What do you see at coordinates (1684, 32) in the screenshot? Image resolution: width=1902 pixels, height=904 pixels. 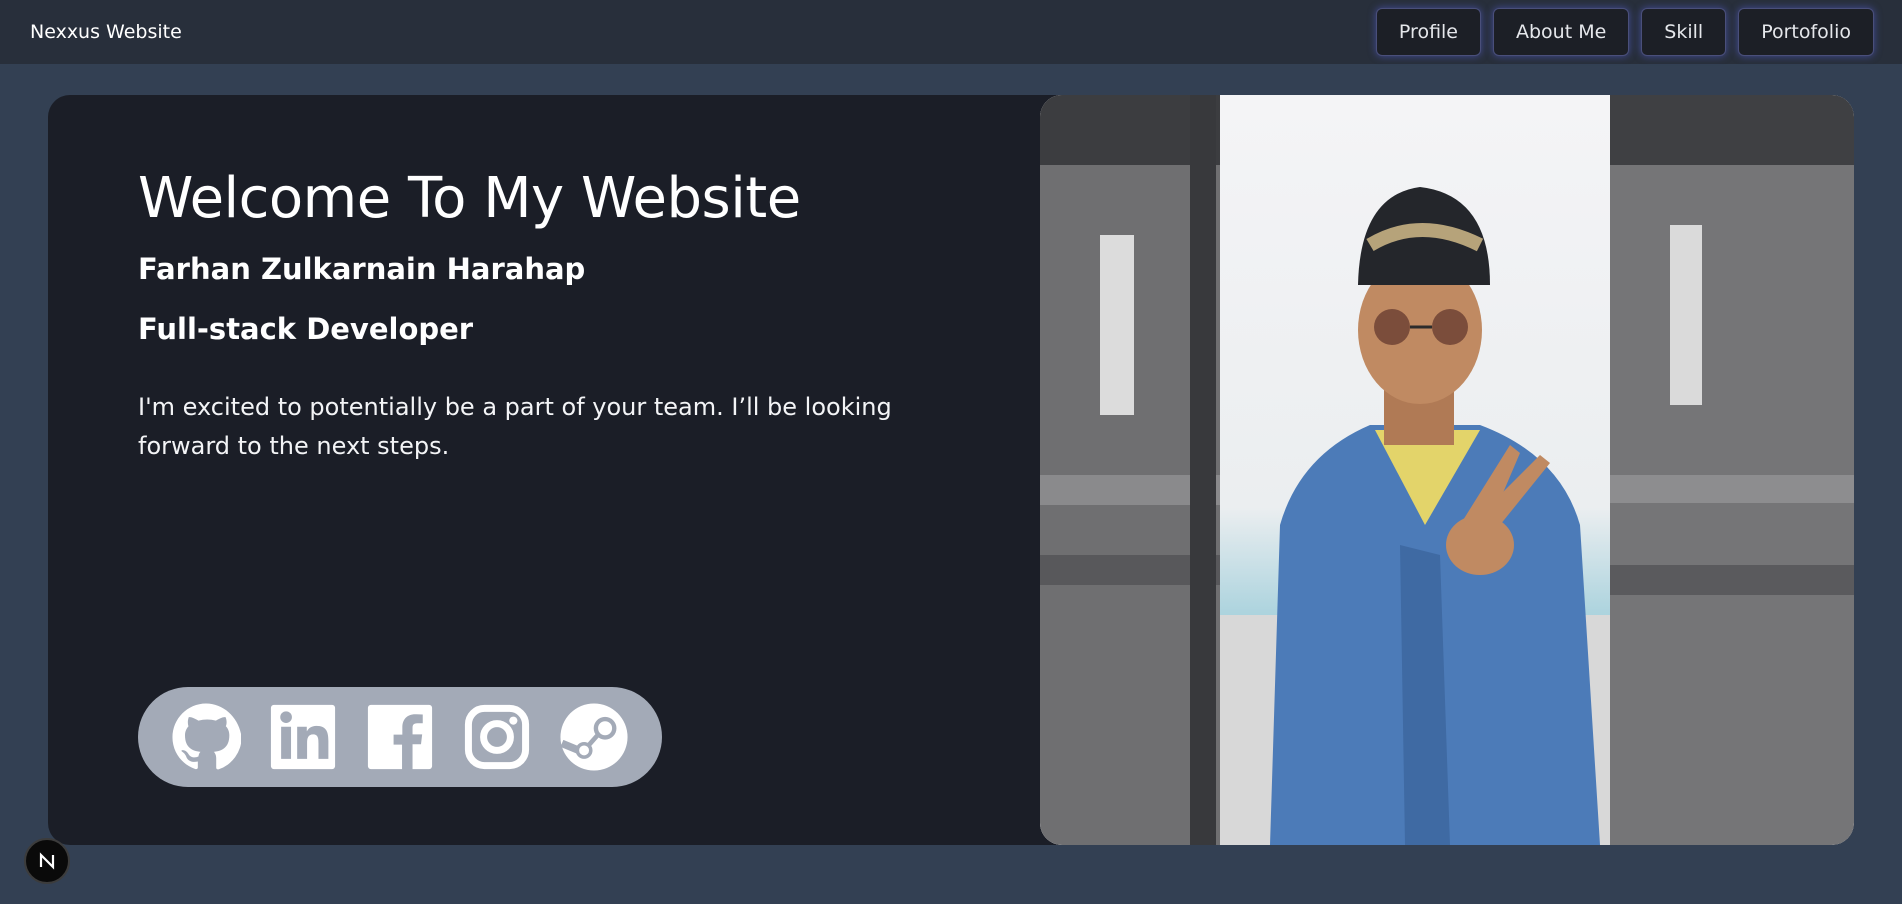 I see `nav-skill-button: Skill` at bounding box center [1684, 32].